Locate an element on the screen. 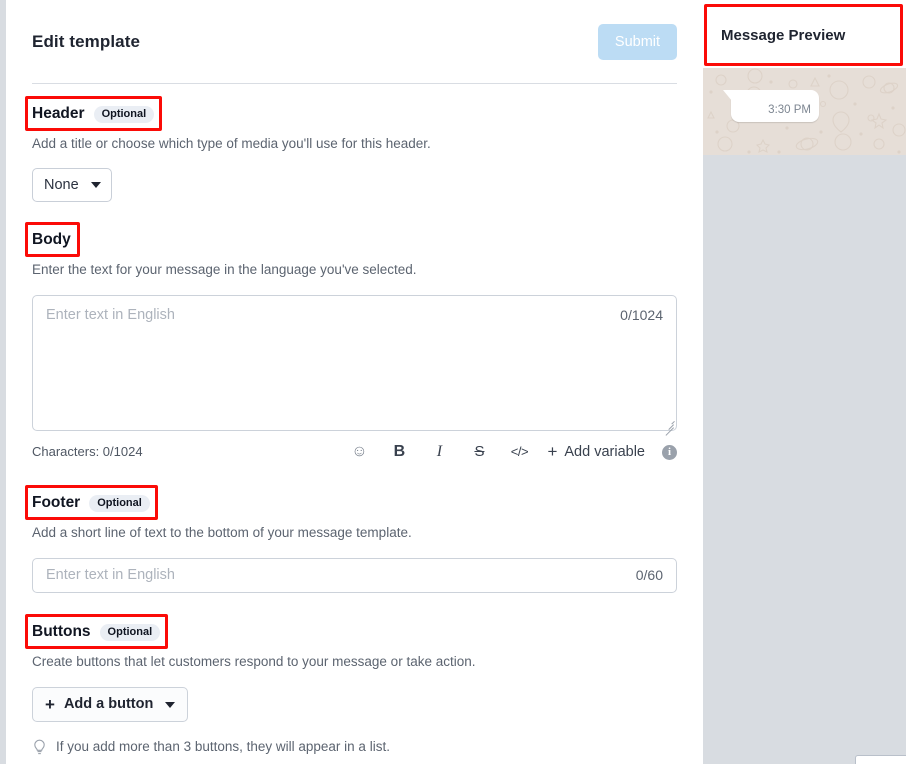 This screenshot has width=906, height=764. header-media-type-value: None is located at coordinates (61, 185).